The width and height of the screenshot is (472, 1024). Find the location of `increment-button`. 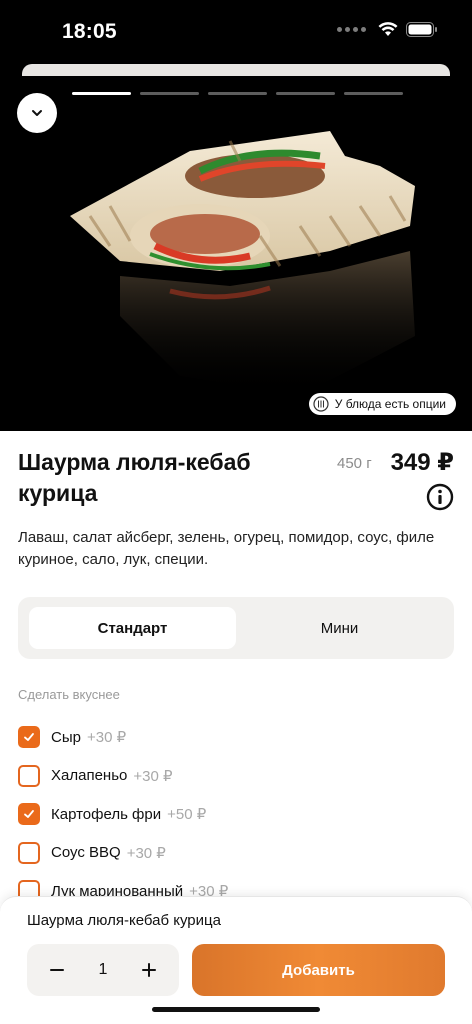

increment-button is located at coordinates (149, 970).